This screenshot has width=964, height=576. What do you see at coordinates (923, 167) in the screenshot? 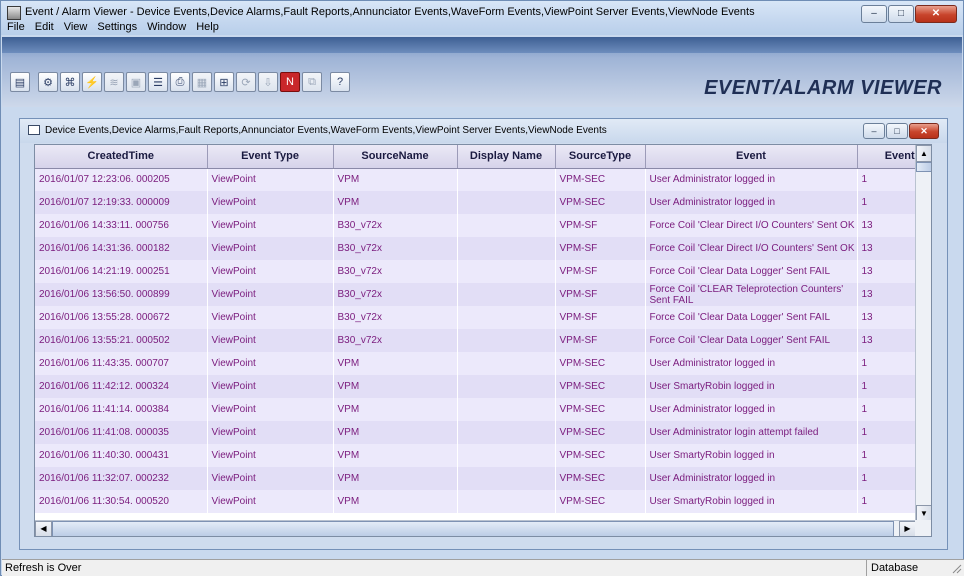
I see `vertical-scroll-thumb` at bounding box center [923, 167].